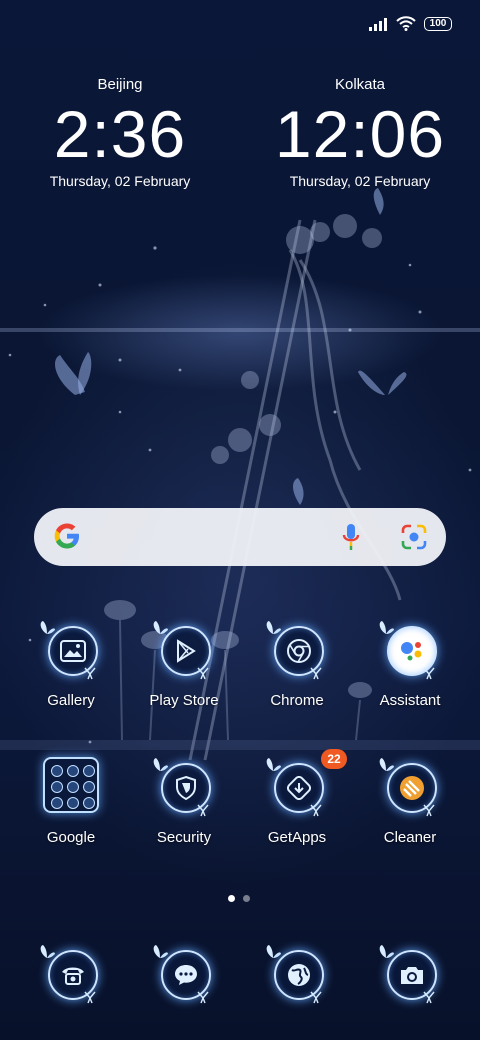  Describe the element at coordinates (231, 898) in the screenshot. I see `page-dot-active` at that location.